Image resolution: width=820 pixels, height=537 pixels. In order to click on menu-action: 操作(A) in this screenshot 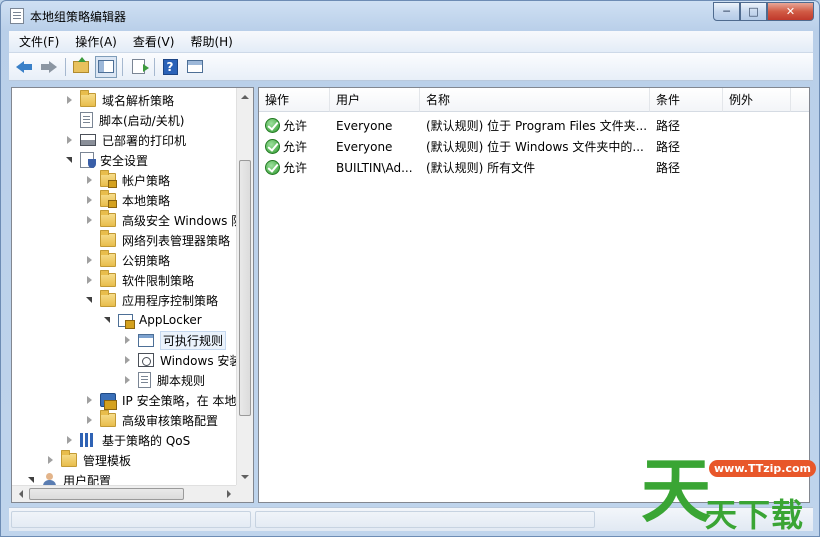, I will do `click(96, 41)`.